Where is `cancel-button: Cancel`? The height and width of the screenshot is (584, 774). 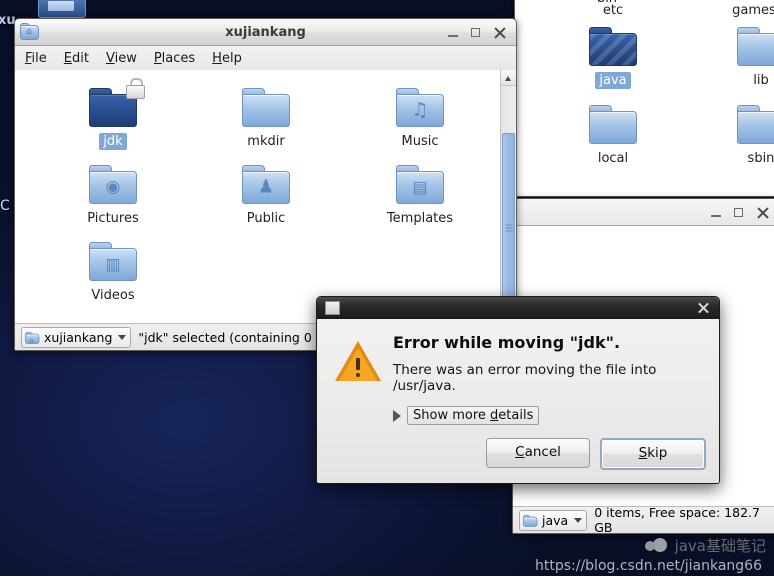 cancel-button: Cancel is located at coordinates (538, 453).